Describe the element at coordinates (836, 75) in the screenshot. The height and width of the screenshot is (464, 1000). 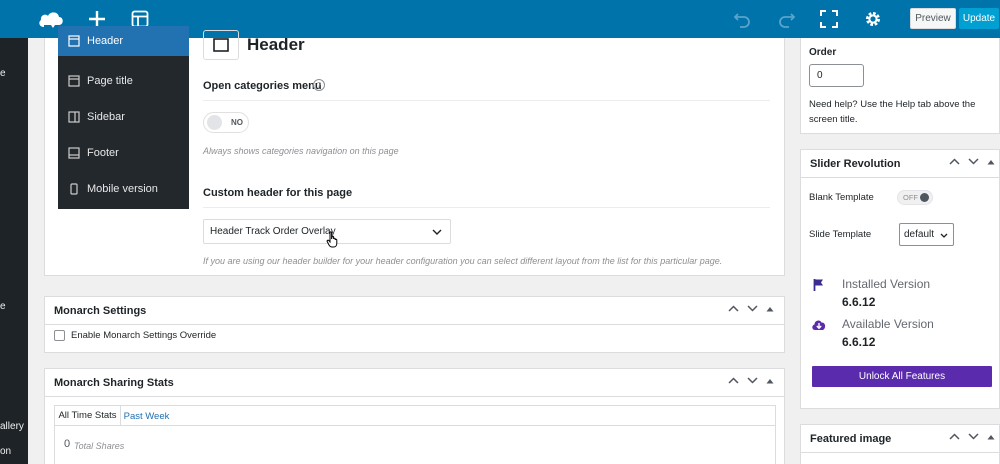
I see `order-input: 0` at that location.